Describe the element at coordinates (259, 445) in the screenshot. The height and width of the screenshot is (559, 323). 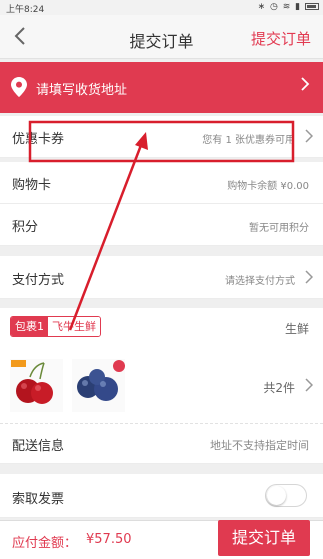
I see `delivery-value: 地址不支持指定时间` at that location.